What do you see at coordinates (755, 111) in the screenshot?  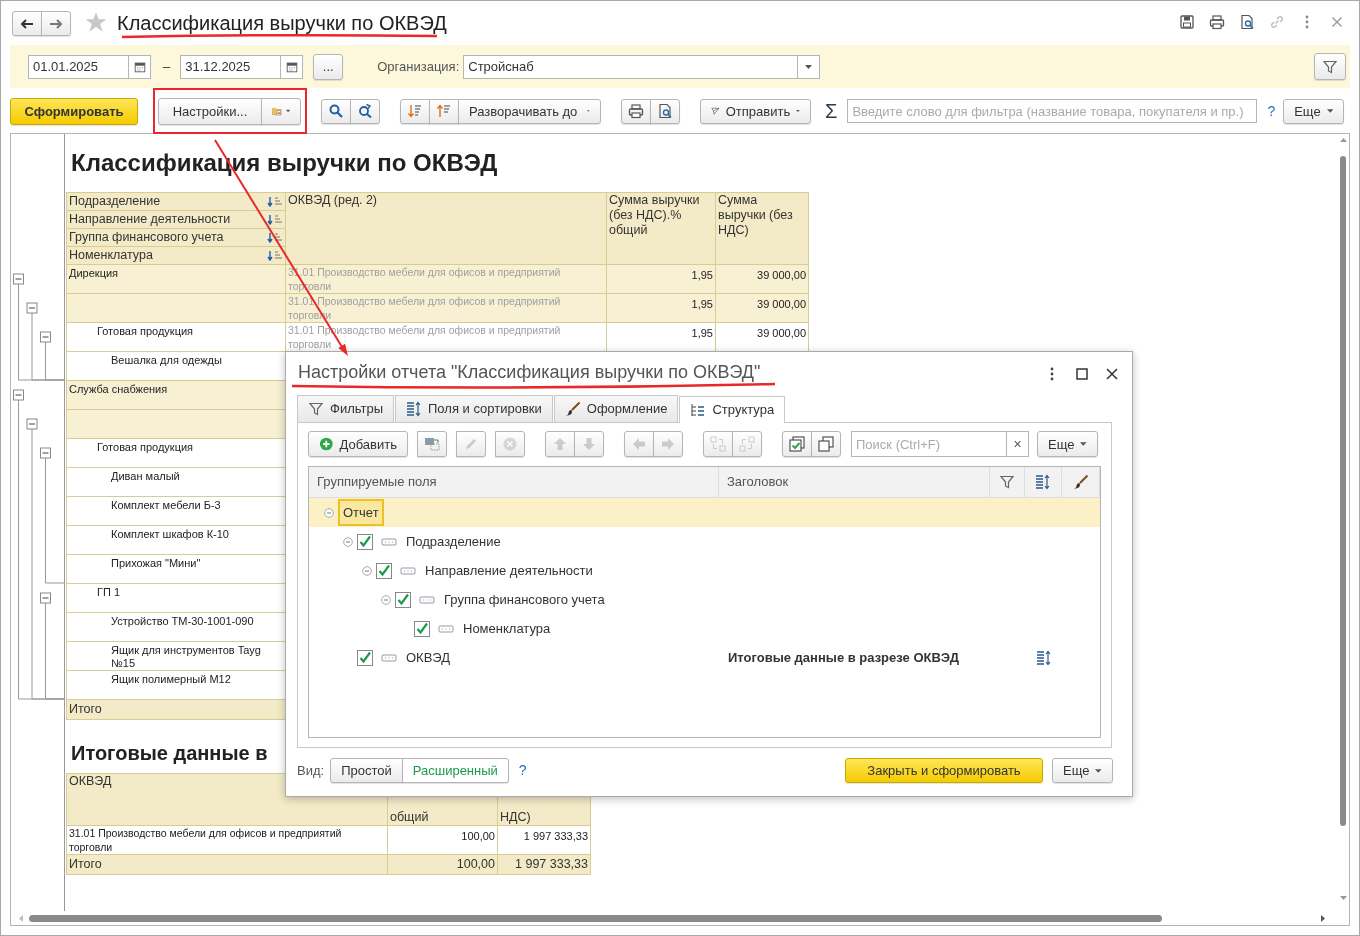 I see `send-button: Отправить` at bounding box center [755, 111].